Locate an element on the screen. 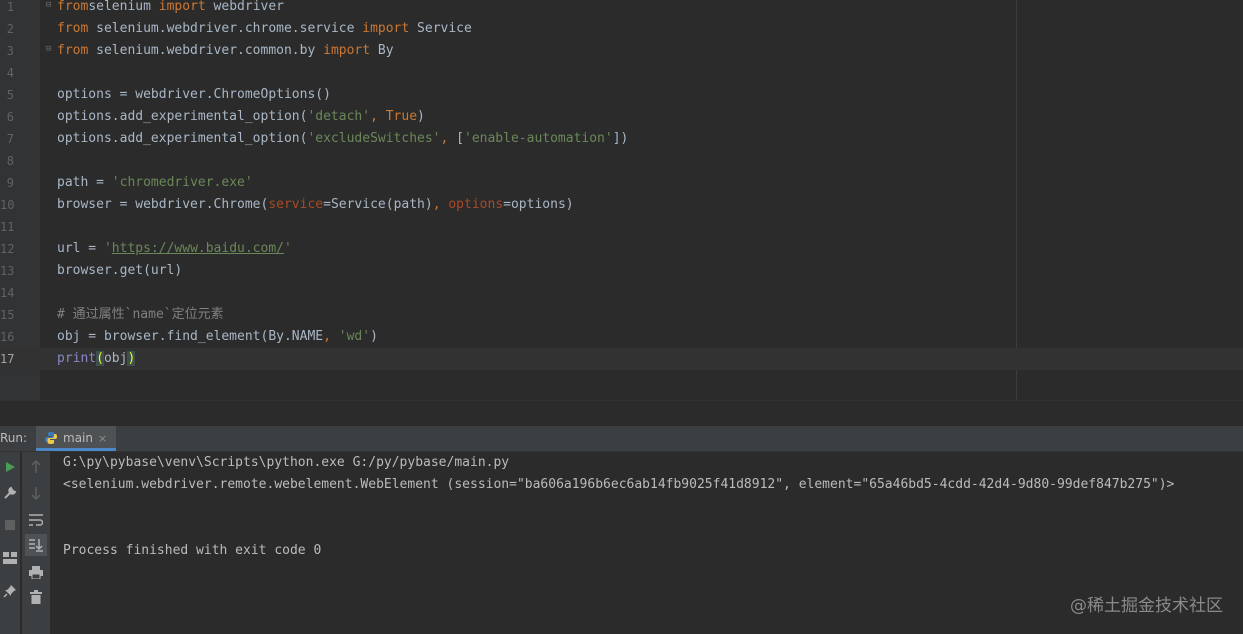  code-token: True is located at coordinates (401, 116).